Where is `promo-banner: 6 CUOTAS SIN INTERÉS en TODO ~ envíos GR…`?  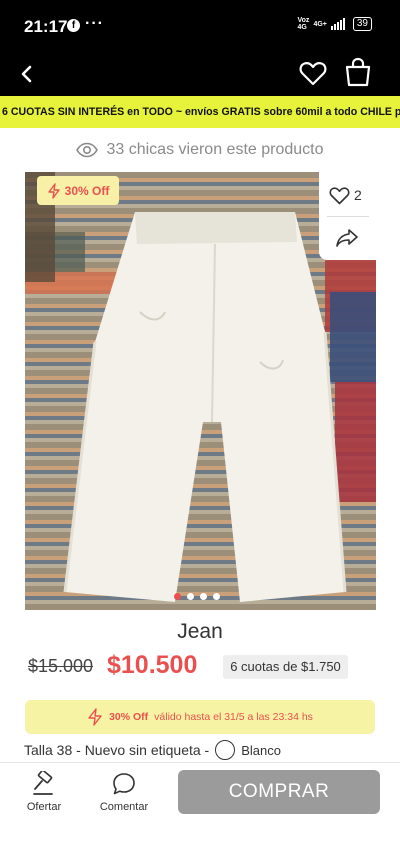 promo-banner: 6 CUOTAS SIN INTERÉS en TODO ~ envíos GR… is located at coordinates (200, 112).